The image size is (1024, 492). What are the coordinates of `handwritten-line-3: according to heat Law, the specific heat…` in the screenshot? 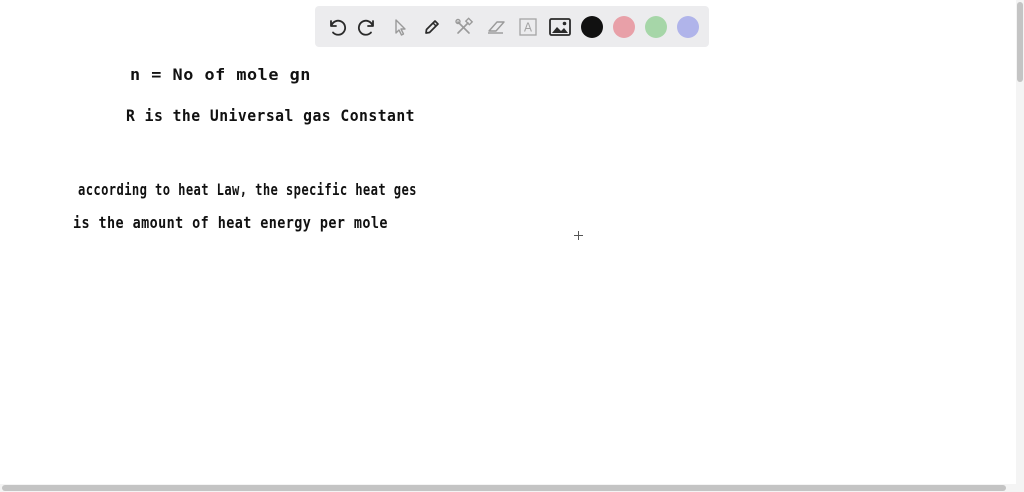 It's located at (247, 189).